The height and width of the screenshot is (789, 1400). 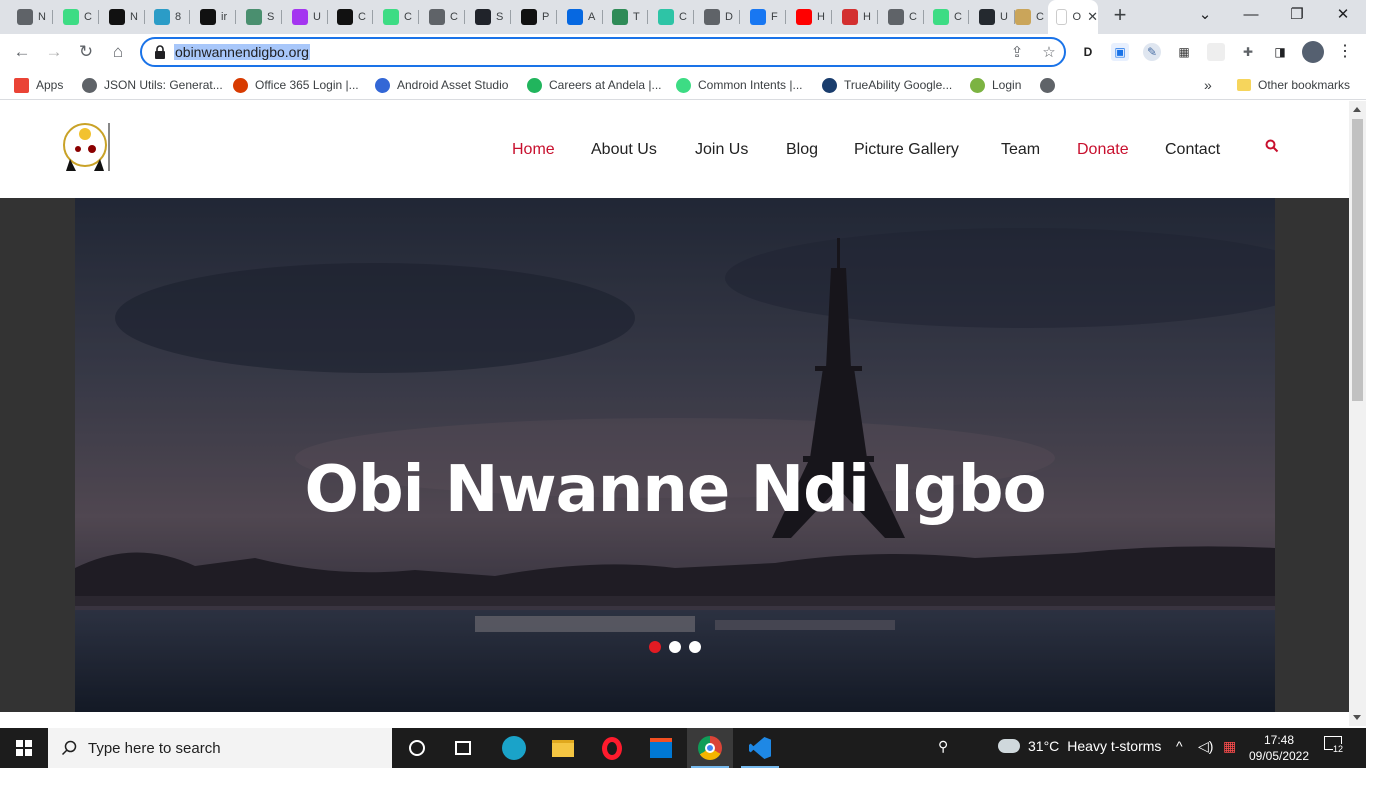 I want to click on page-bottom, so click(x=674, y=719).